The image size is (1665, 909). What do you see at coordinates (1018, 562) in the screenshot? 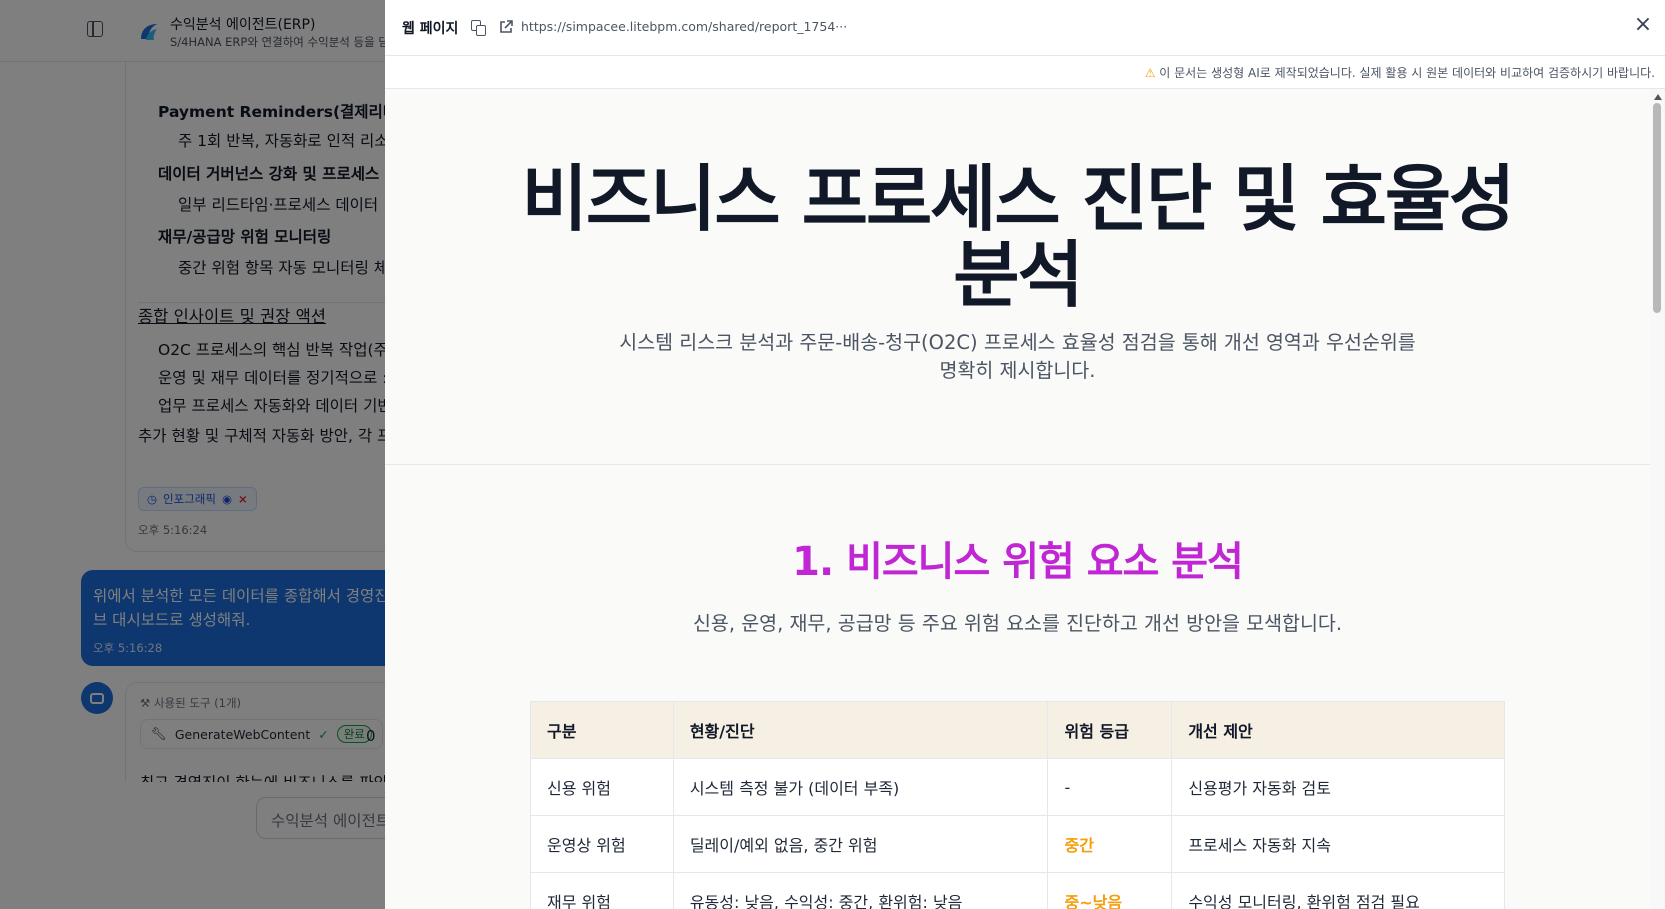
I see `section-title: 1. 비즈니스 위험 요소 분석` at bounding box center [1018, 562].